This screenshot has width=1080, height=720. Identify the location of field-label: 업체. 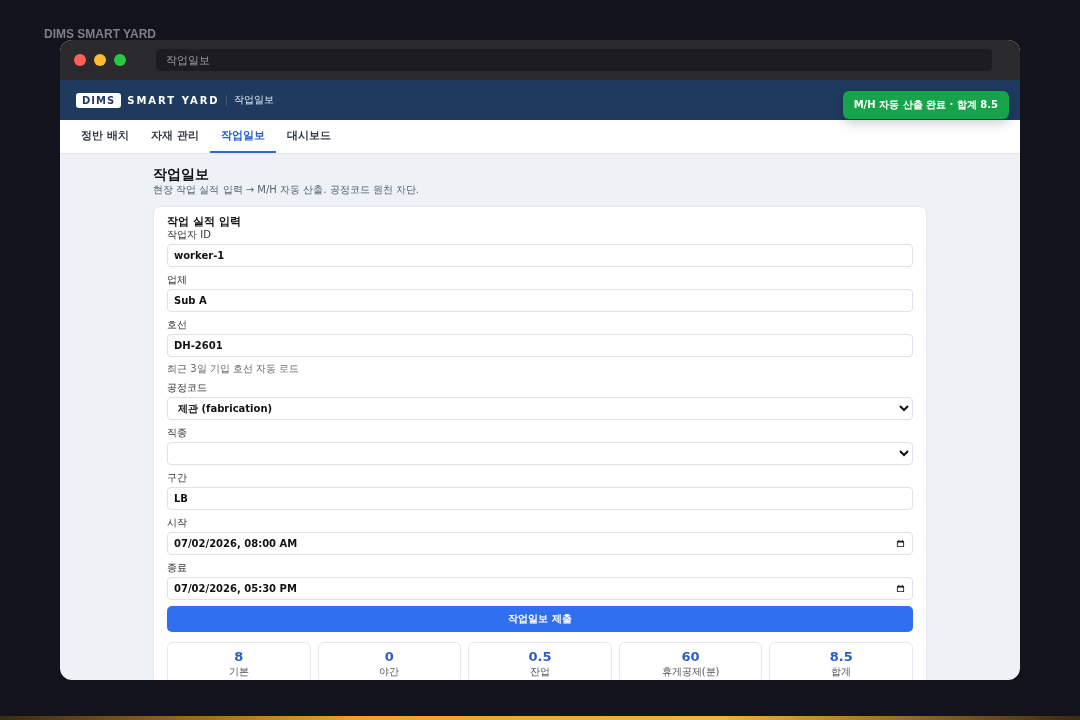
(177, 280).